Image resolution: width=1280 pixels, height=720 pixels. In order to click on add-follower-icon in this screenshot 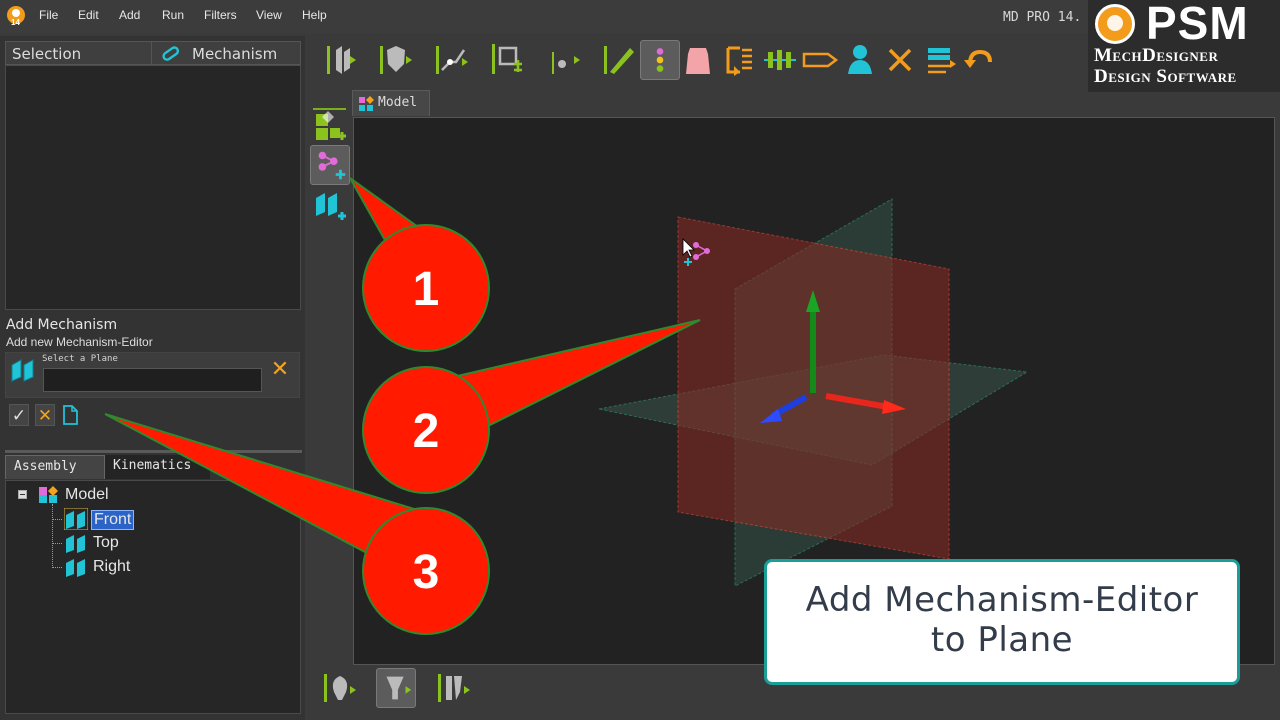, I will do `click(396, 688)`.